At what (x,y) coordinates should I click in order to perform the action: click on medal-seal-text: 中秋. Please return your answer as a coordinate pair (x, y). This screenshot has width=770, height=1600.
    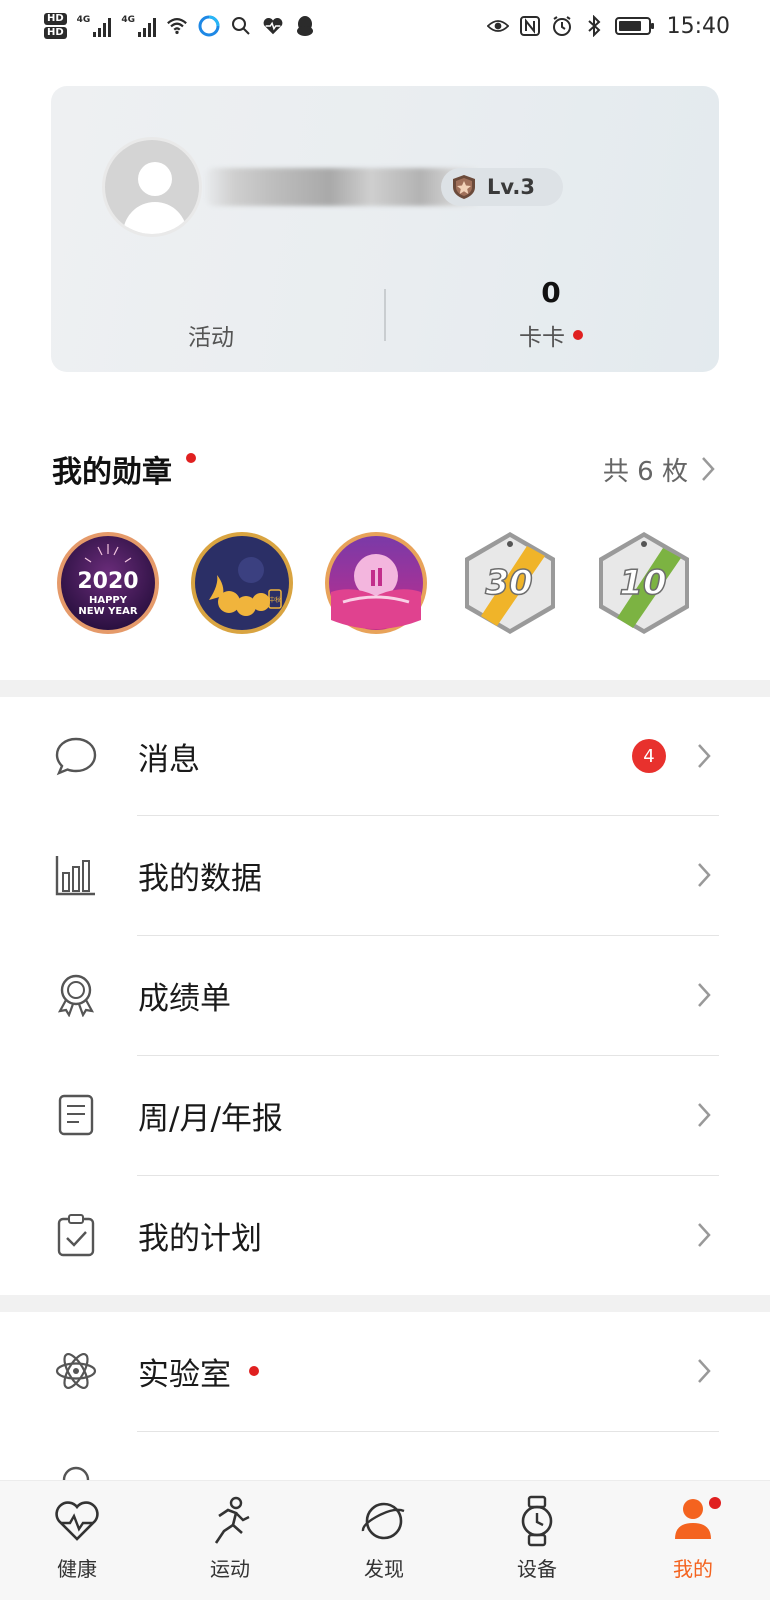
    Looking at the image, I should click on (275, 600).